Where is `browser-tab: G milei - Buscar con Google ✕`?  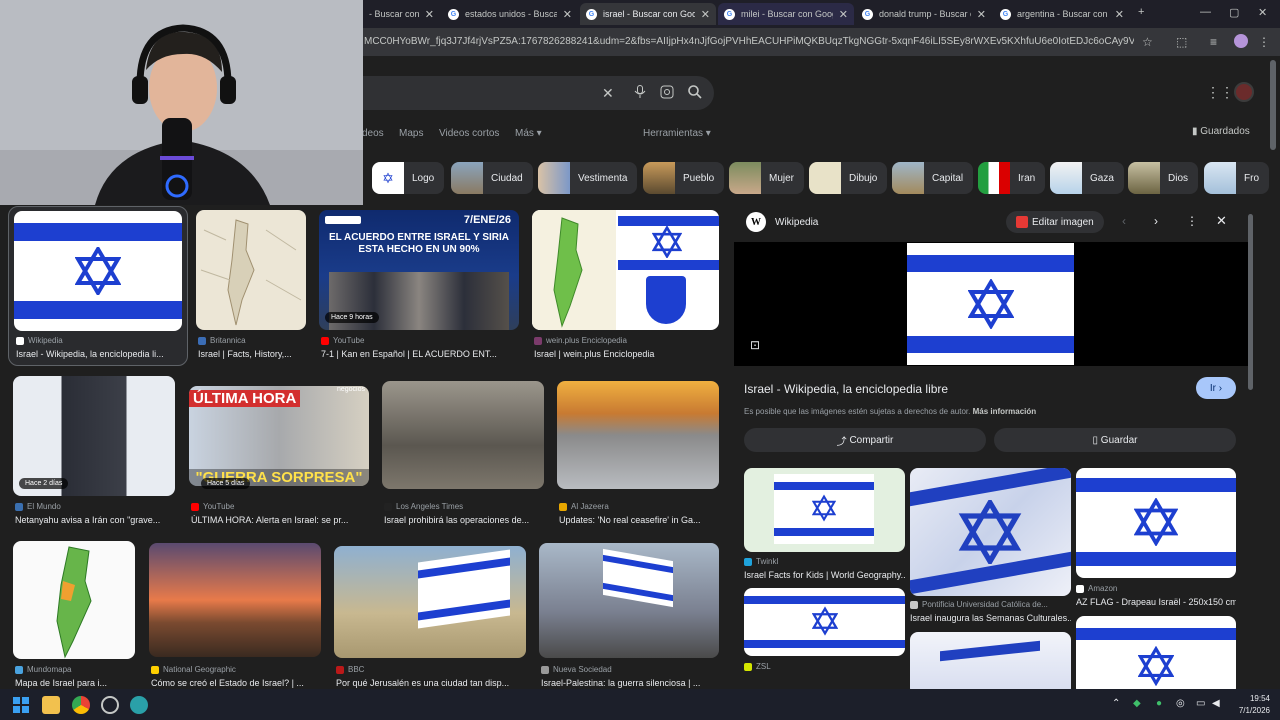
browser-tab: G milei - Buscar con Google ✕ is located at coordinates (786, 14).